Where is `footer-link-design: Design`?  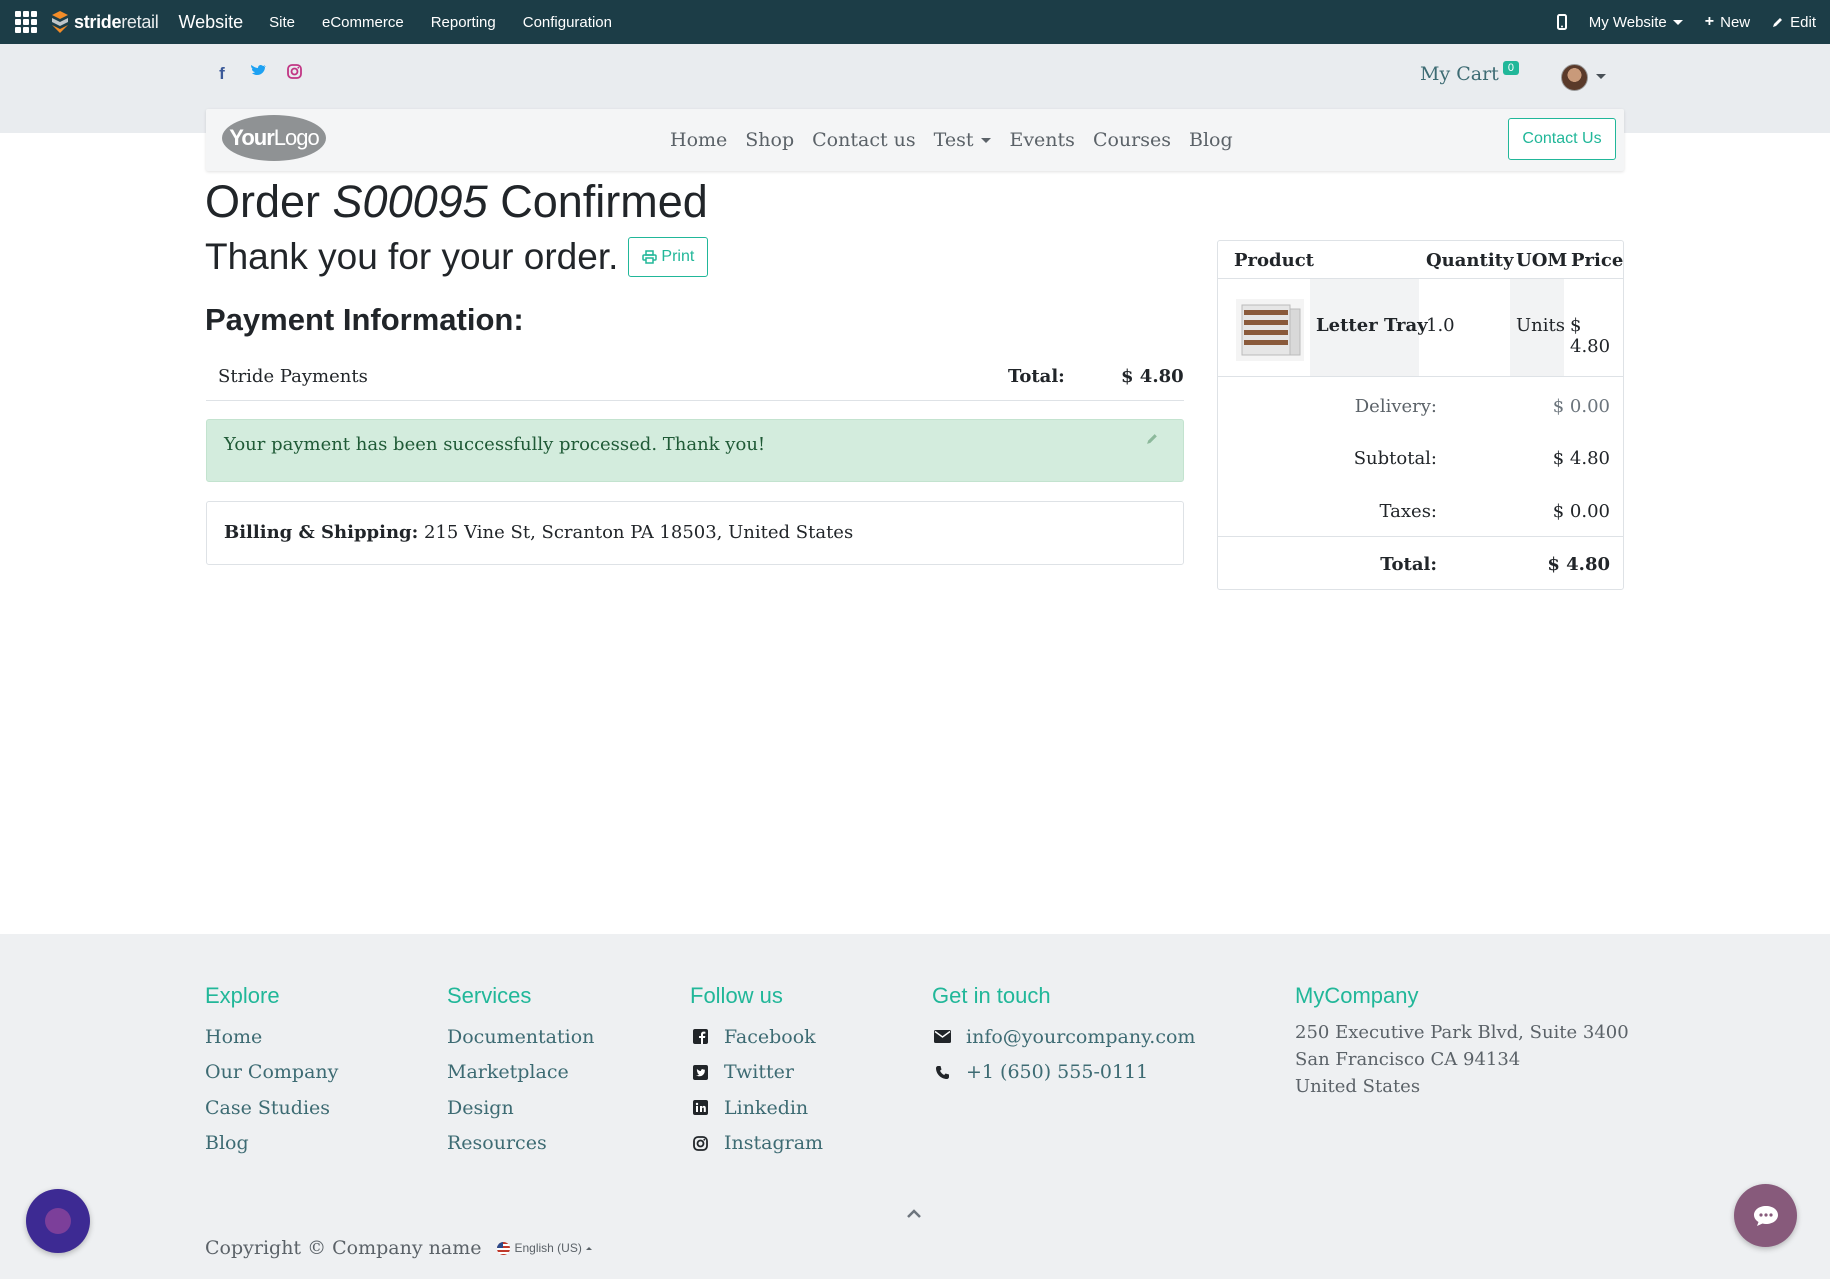
footer-link-design: Design is located at coordinates (520, 1108).